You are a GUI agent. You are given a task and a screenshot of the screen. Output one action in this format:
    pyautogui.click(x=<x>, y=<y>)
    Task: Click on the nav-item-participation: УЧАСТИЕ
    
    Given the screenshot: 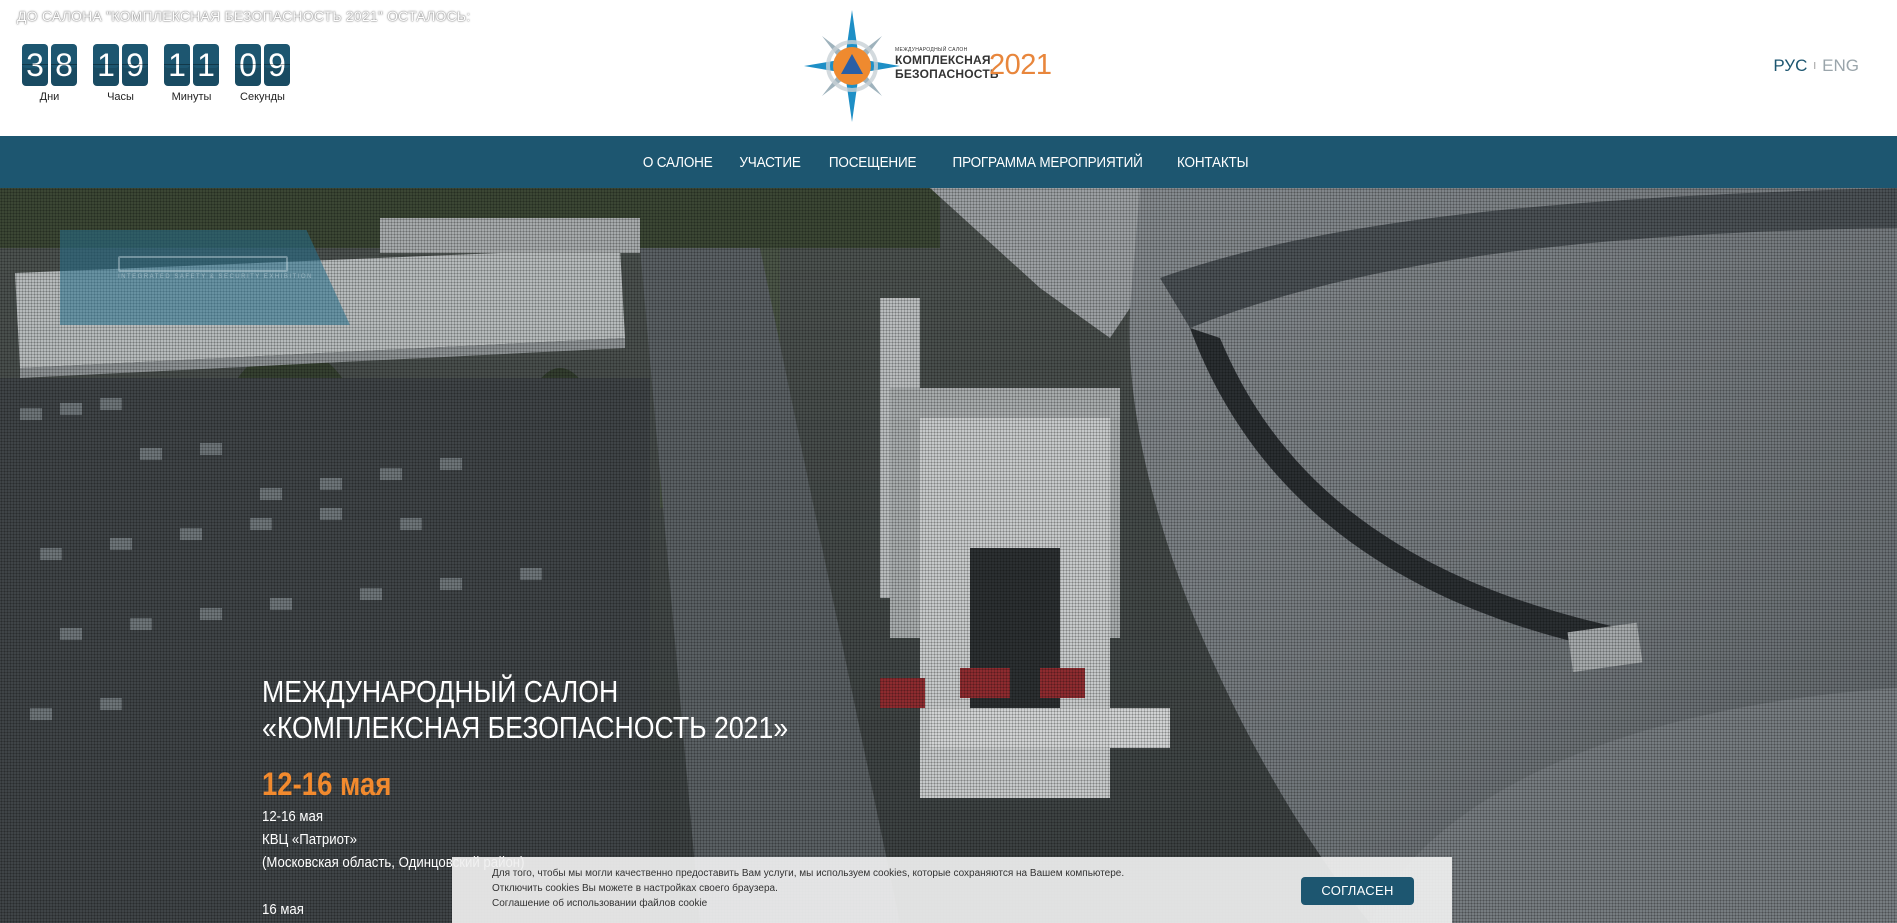 What is the action you would take?
    pyautogui.click(x=770, y=162)
    